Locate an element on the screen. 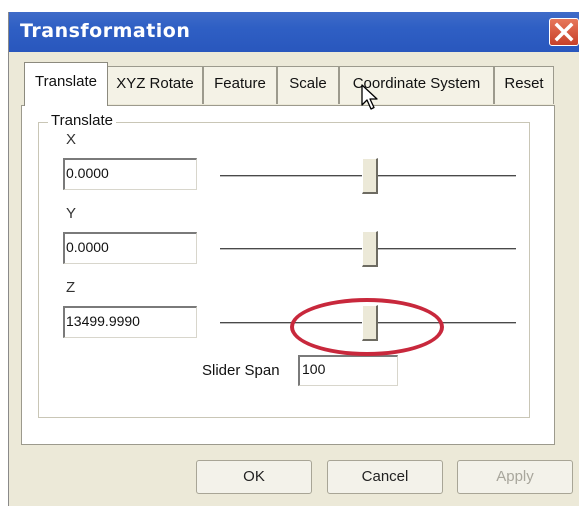 The image size is (579, 506). slider-span-input: 100 is located at coordinates (348, 370).